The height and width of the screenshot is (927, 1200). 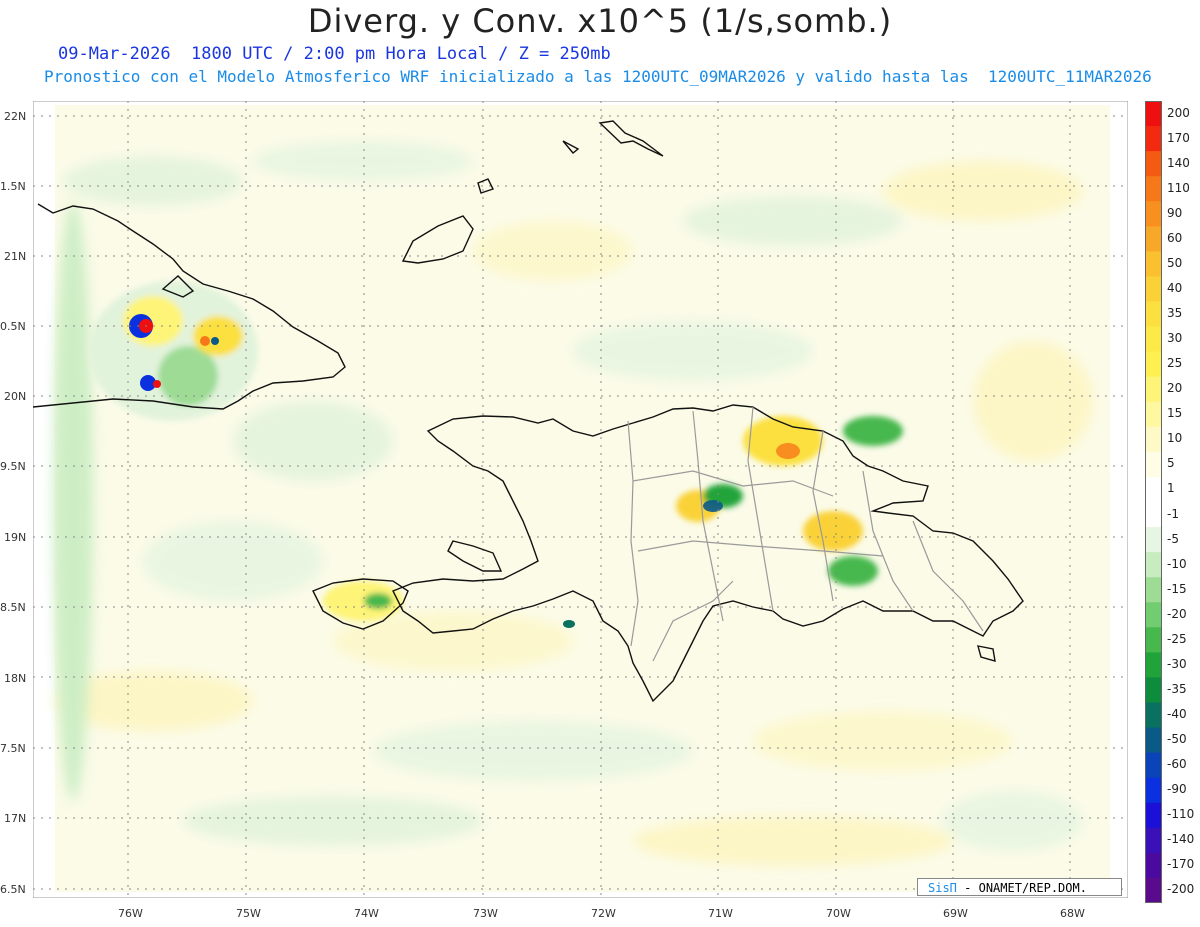 I want to click on lat-label: 7.5N, so click(x=13, y=748).